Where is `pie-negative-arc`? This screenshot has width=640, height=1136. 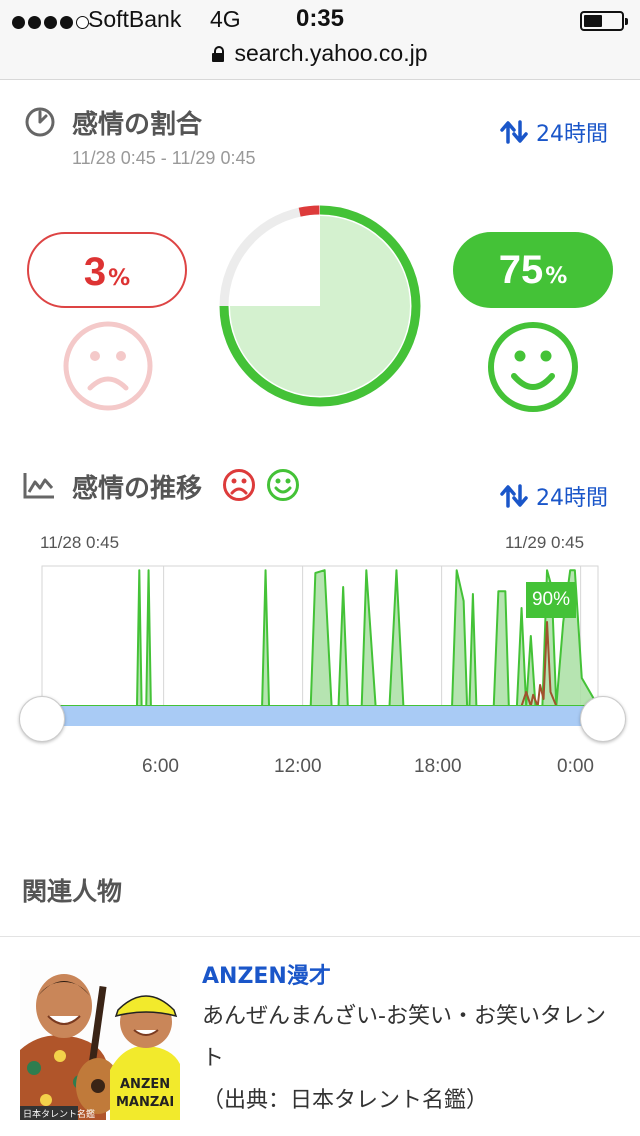
pie-negative-arc is located at coordinates (309, 211).